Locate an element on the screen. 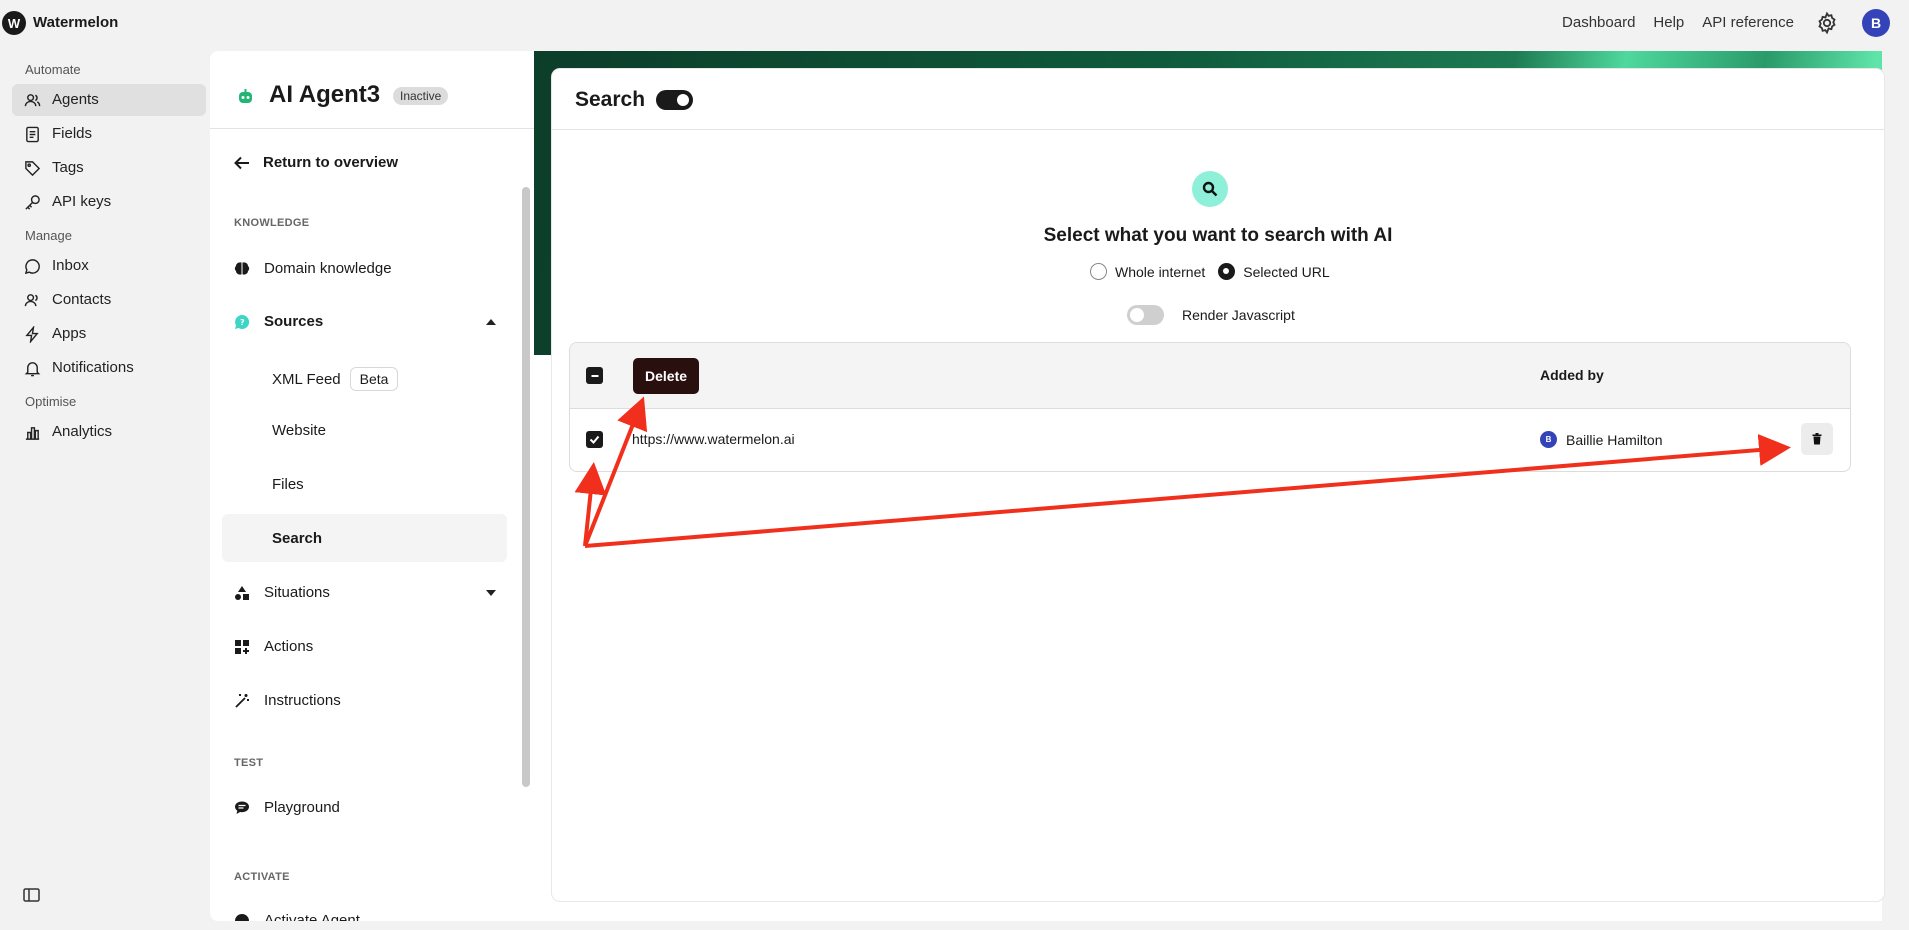 This screenshot has width=1909, height=930. instructions-item: Instructions is located at coordinates (287, 700).